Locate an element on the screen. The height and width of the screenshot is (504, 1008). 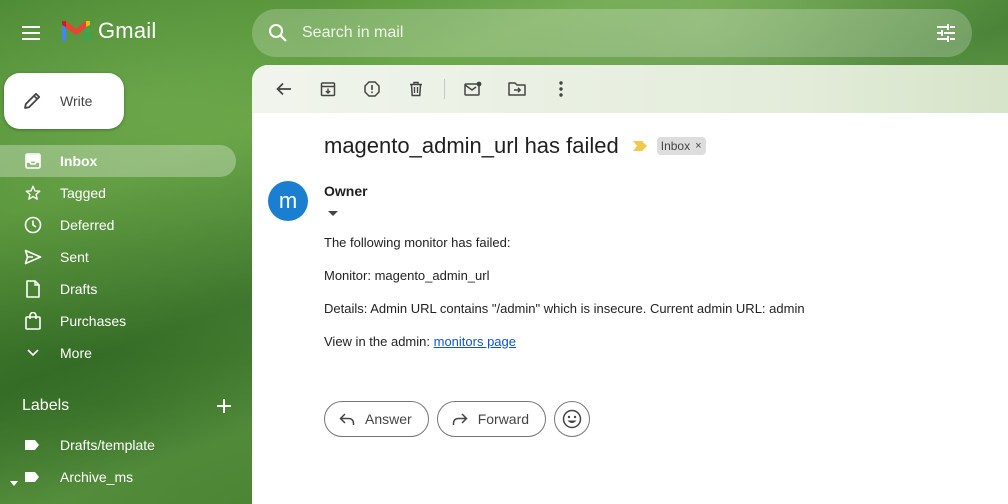
reply-label: Answer is located at coordinates (388, 419).